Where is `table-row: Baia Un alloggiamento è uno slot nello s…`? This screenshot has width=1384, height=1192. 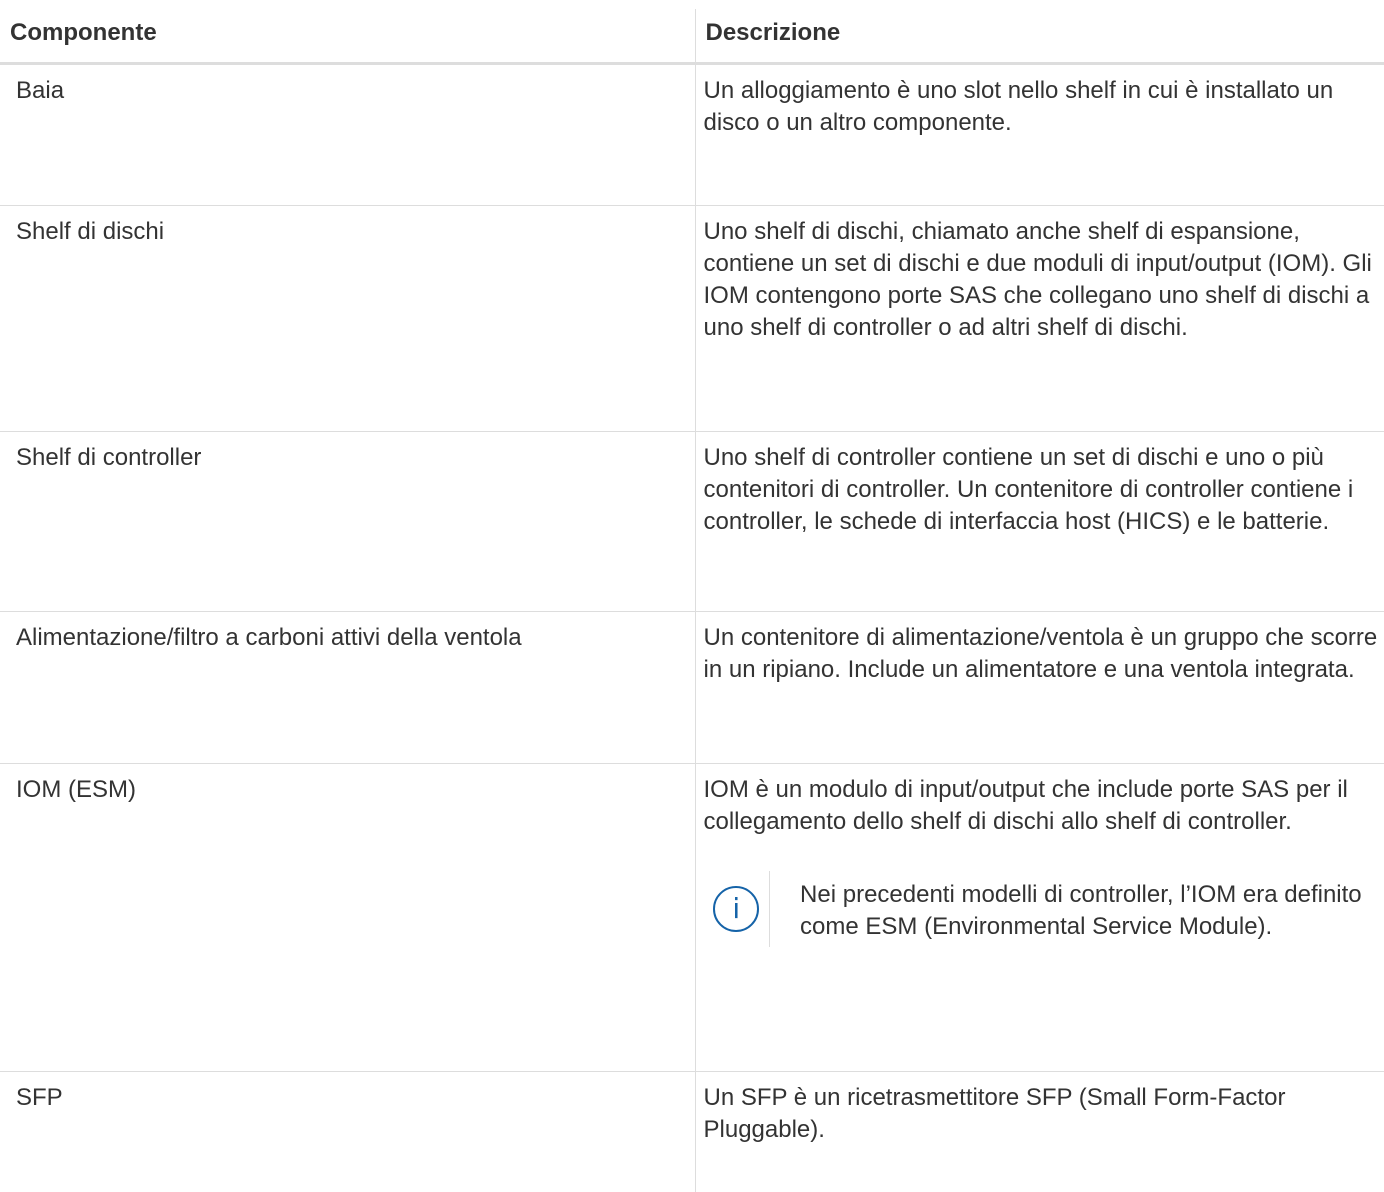 table-row: Baia Un alloggiamento è uno slot nello s… is located at coordinates (692, 134).